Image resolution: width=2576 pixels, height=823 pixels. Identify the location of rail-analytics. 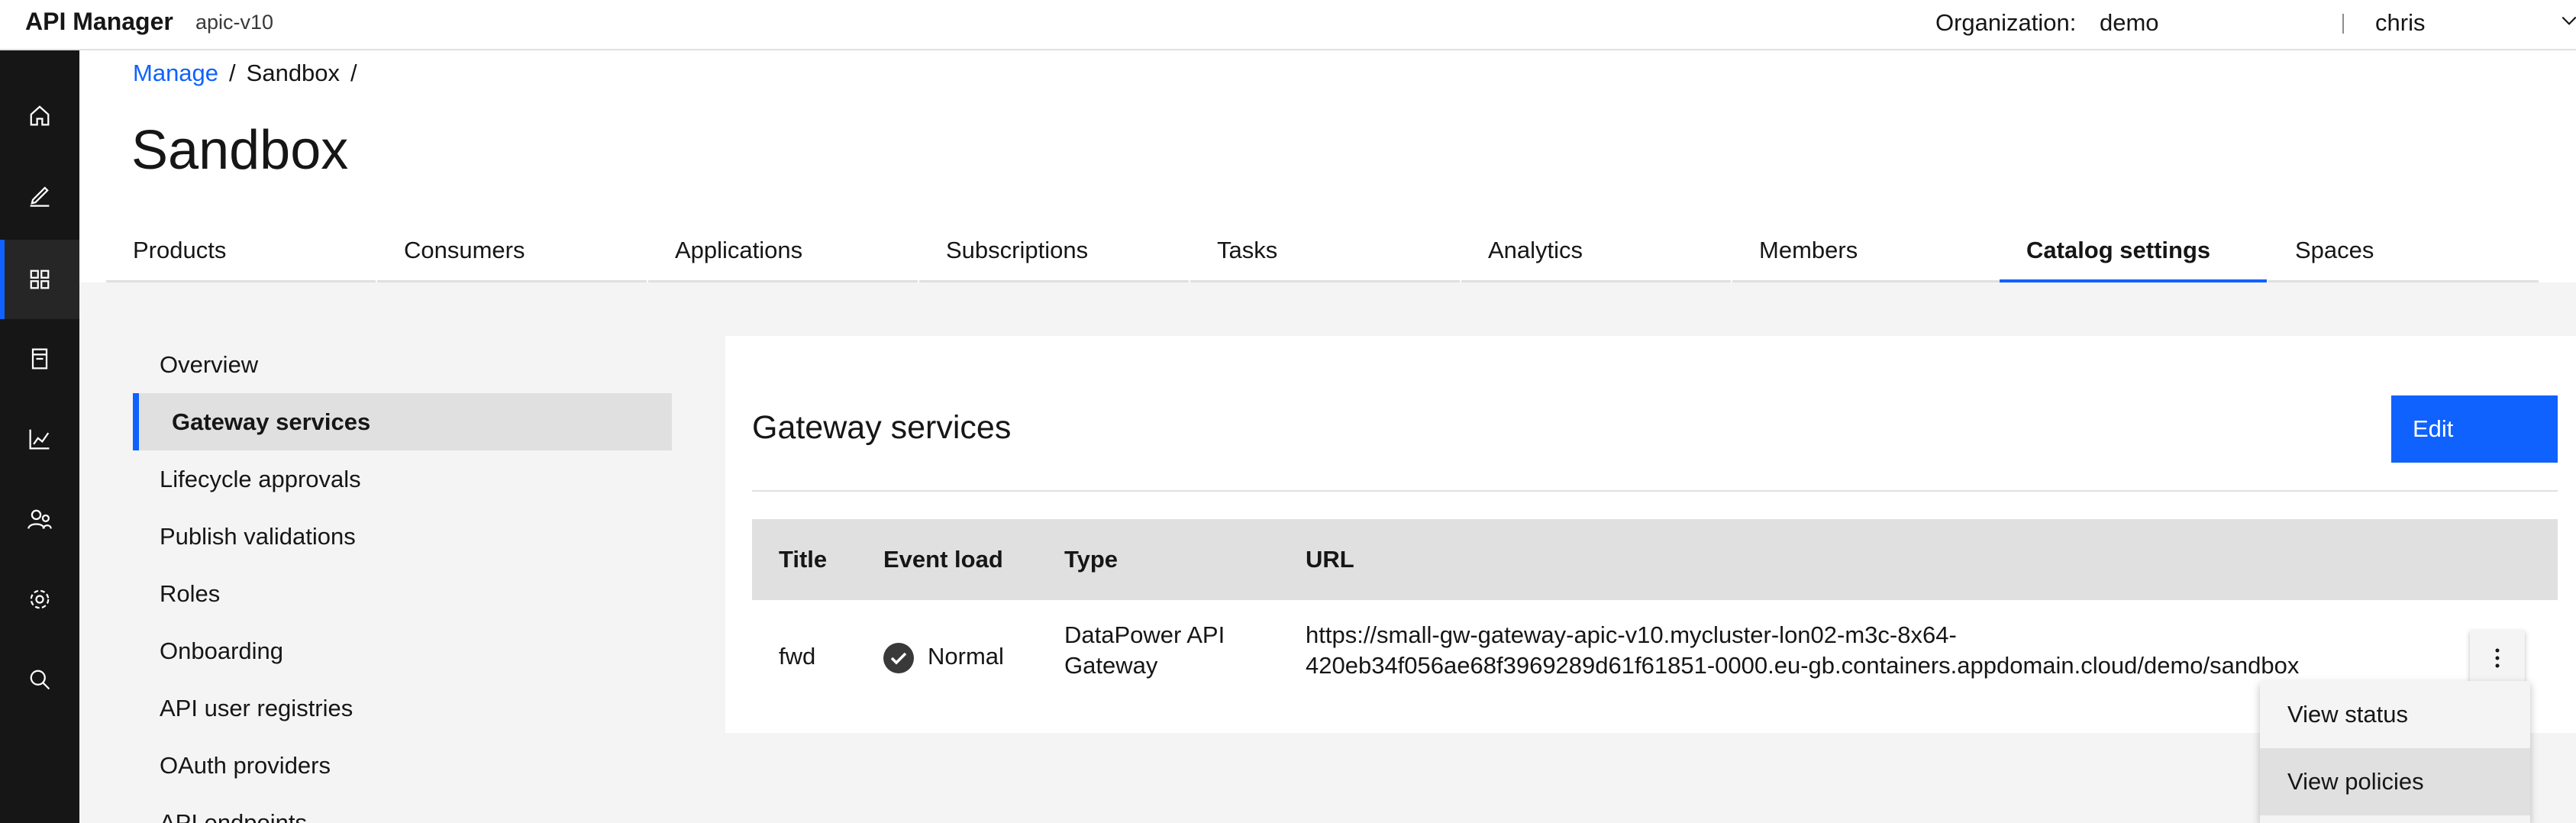
(39, 439).